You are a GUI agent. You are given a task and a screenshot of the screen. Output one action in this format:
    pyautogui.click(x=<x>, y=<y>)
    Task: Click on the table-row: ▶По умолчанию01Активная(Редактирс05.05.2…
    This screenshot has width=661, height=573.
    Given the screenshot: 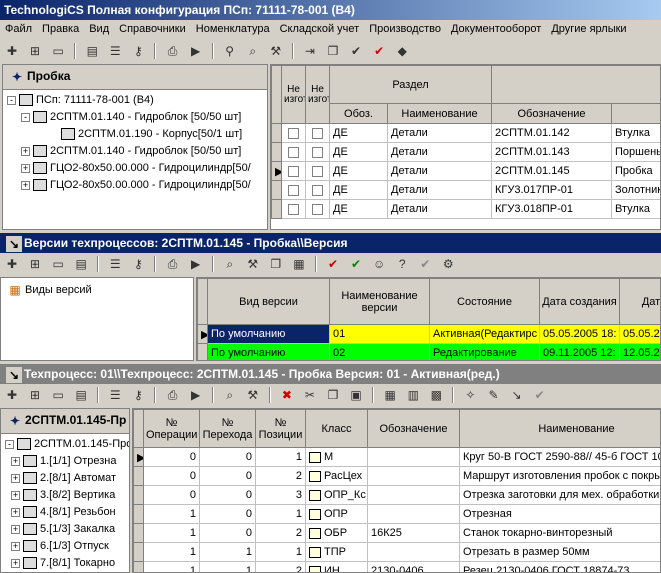 What is the action you would take?
    pyautogui.click(x=428, y=334)
    